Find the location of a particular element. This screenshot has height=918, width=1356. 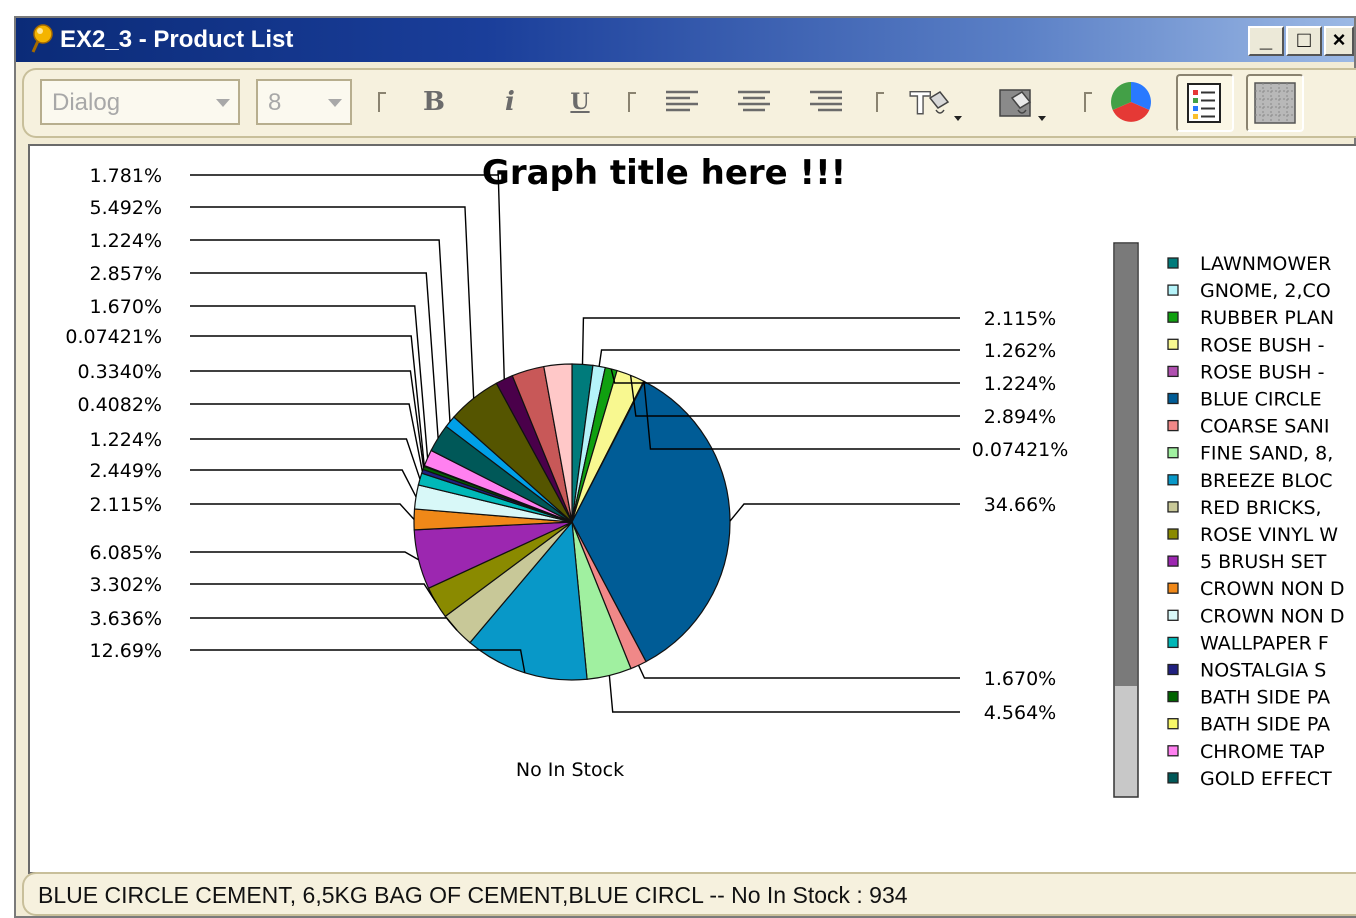

align-center-icon is located at coordinates (754, 102).